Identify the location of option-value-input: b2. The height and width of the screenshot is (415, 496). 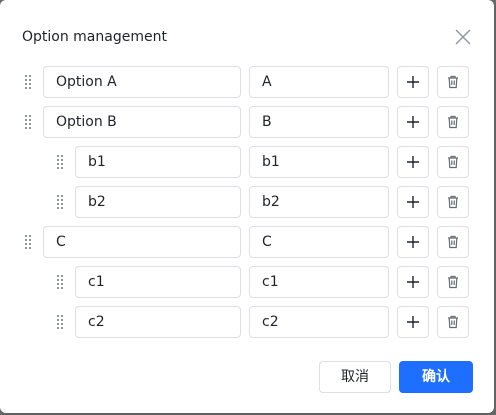
(319, 202).